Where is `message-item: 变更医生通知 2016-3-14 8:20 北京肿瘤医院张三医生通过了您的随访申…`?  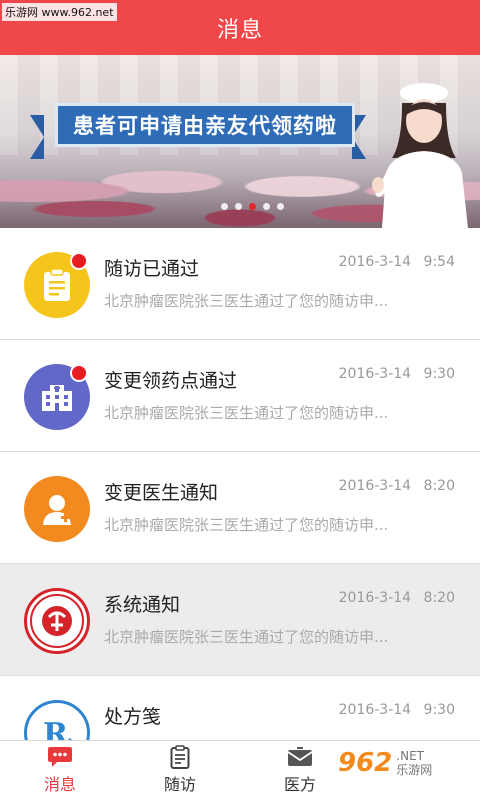
message-item: 变更医生通知 2016-3-14 8:20 北京肿瘤医院张三医生通过了您的随访申… is located at coordinates (240, 508).